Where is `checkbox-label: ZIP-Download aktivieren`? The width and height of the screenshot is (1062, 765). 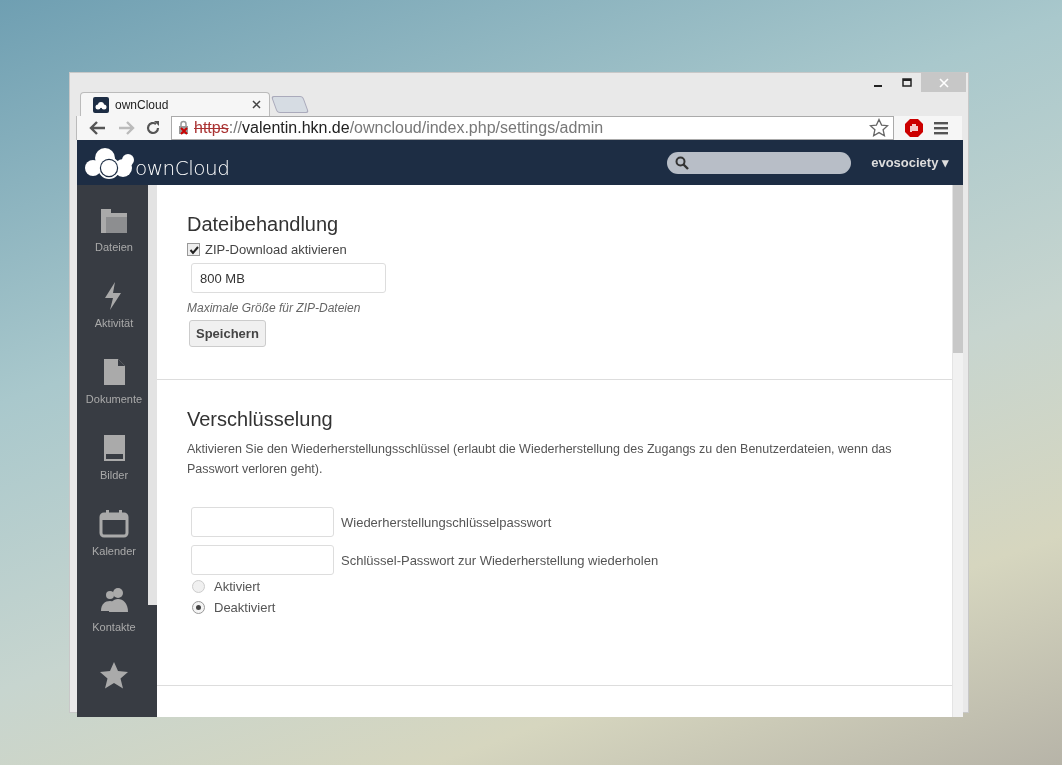 checkbox-label: ZIP-Download aktivieren is located at coordinates (276, 249).